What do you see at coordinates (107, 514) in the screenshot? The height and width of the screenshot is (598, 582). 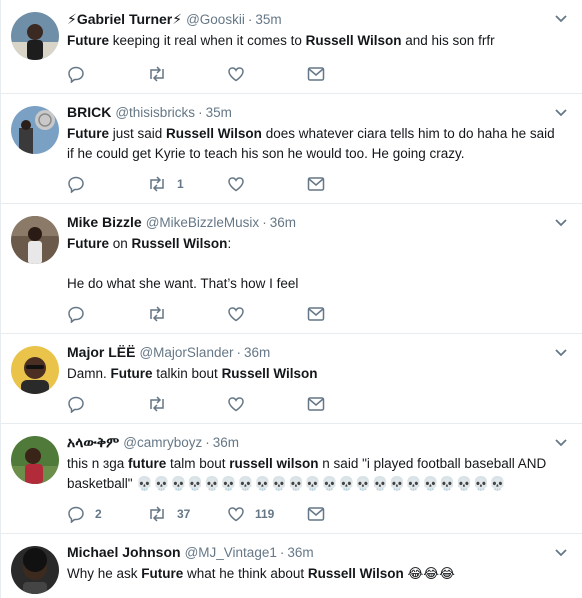 I see `reply-button: 2` at bounding box center [107, 514].